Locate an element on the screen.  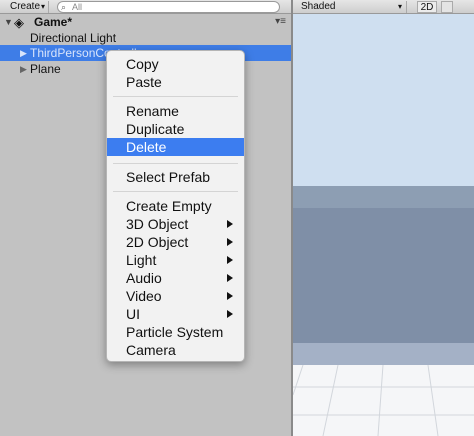
menu-item-create-empty: Create Empty is located at coordinates (175, 206).